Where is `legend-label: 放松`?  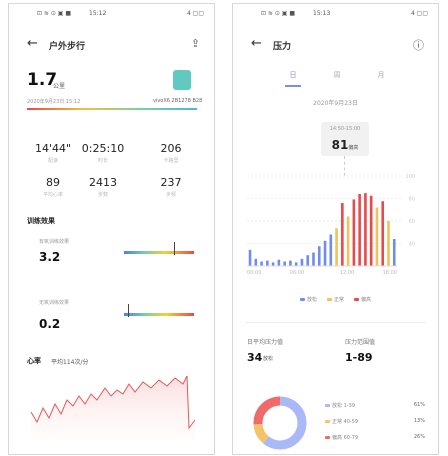
legend-label: 放松 is located at coordinates (311, 300).